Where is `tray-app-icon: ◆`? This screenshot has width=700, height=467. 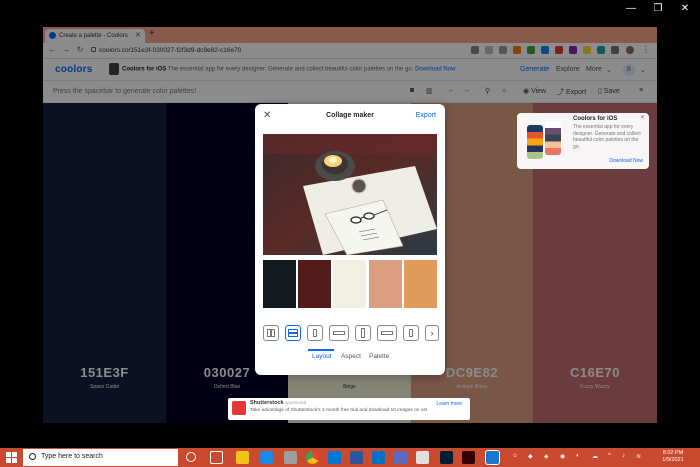 tray-app-icon: ◆ is located at coordinates (530, 456).